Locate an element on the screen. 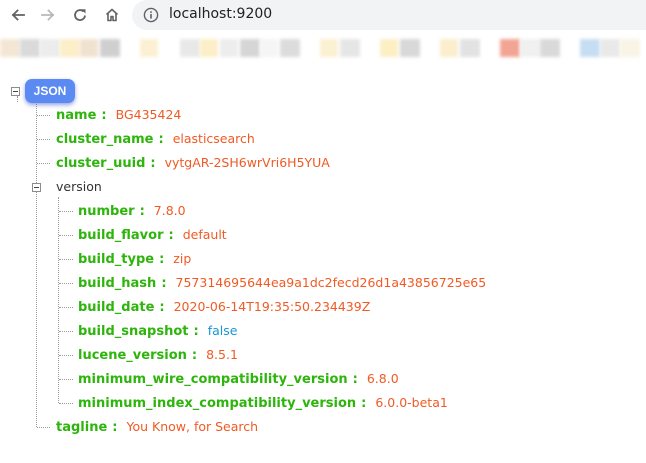  reload-icon is located at coordinates (80, 15).